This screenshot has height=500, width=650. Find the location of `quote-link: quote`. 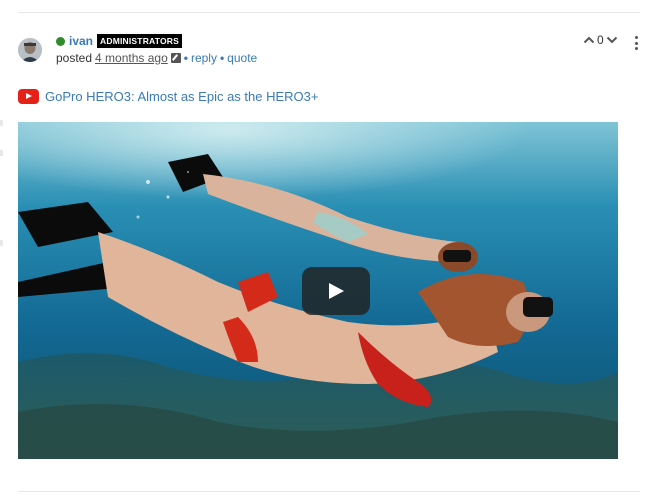

quote-link: quote is located at coordinates (242, 58).